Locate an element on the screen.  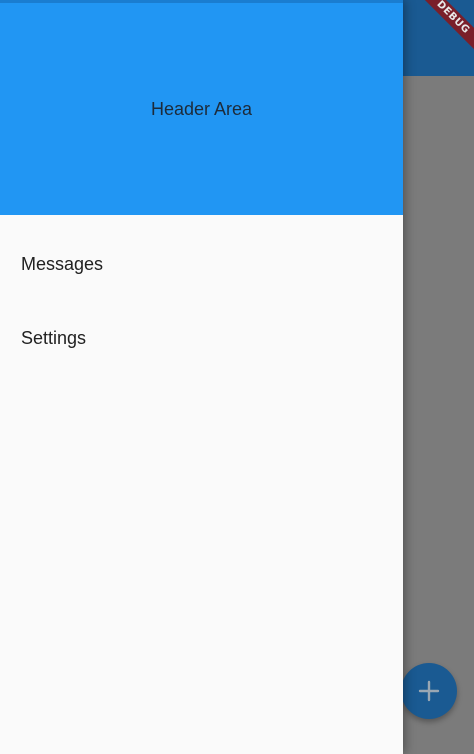
debug-banner-label: DEBUG is located at coordinates (444, 27).